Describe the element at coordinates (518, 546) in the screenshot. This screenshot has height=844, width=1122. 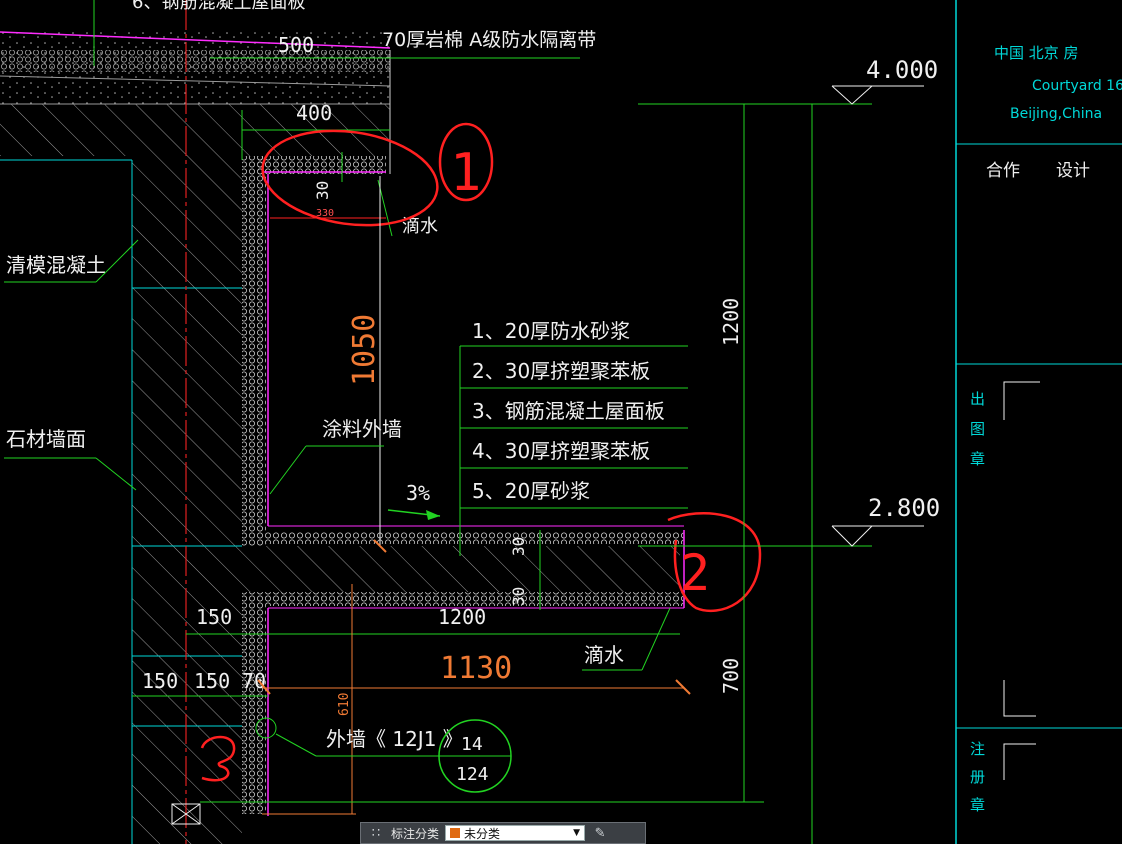
I see `dim-30-a: 30` at that location.